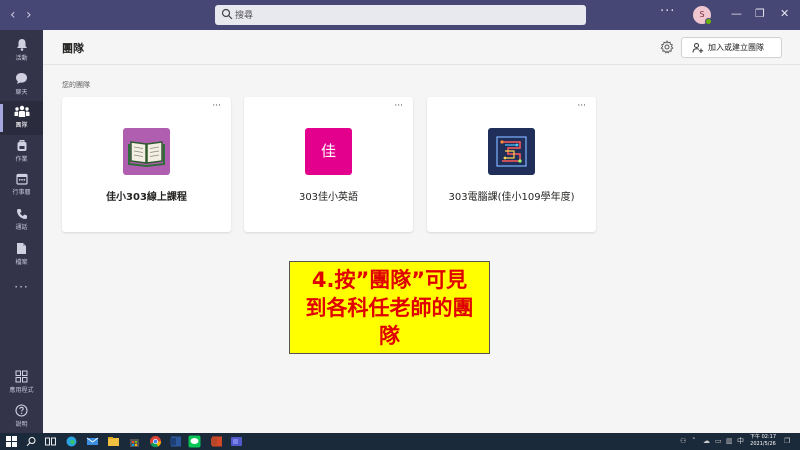 The image size is (800, 450). Describe the element at coordinates (729, 441) in the screenshot. I see `network-icon: ▥` at that location.